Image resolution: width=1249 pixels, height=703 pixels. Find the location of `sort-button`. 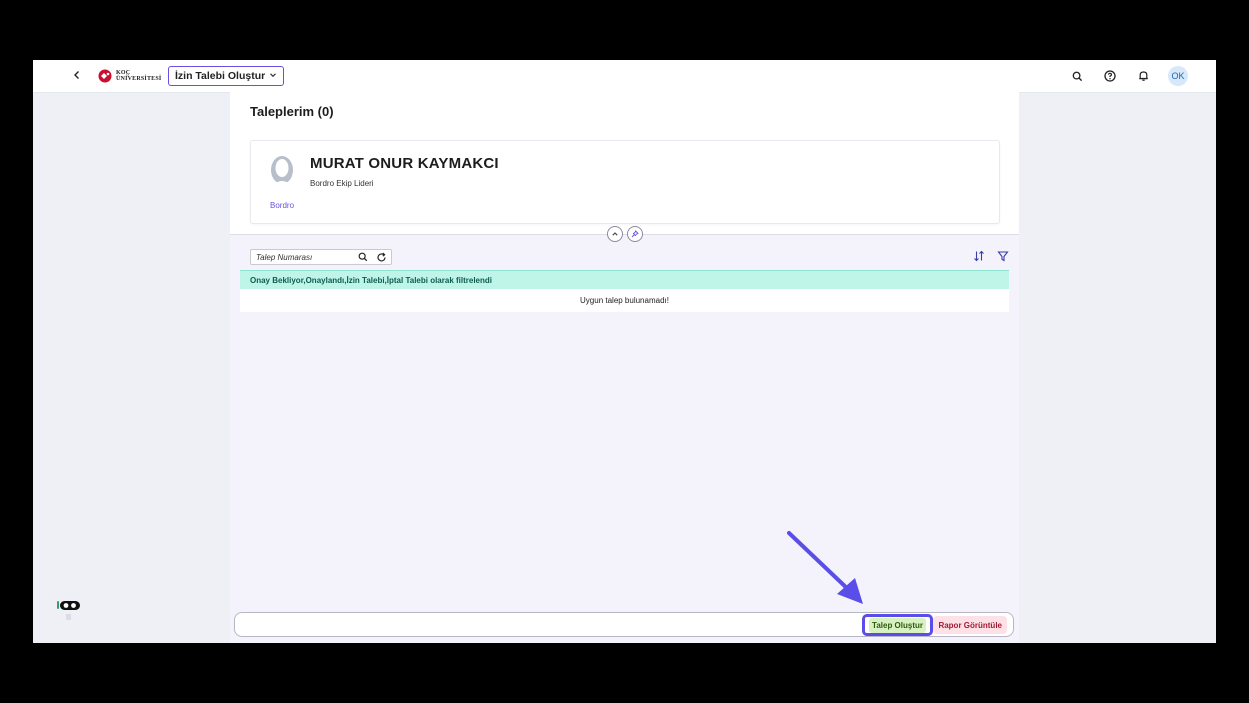

sort-button is located at coordinates (979, 256).